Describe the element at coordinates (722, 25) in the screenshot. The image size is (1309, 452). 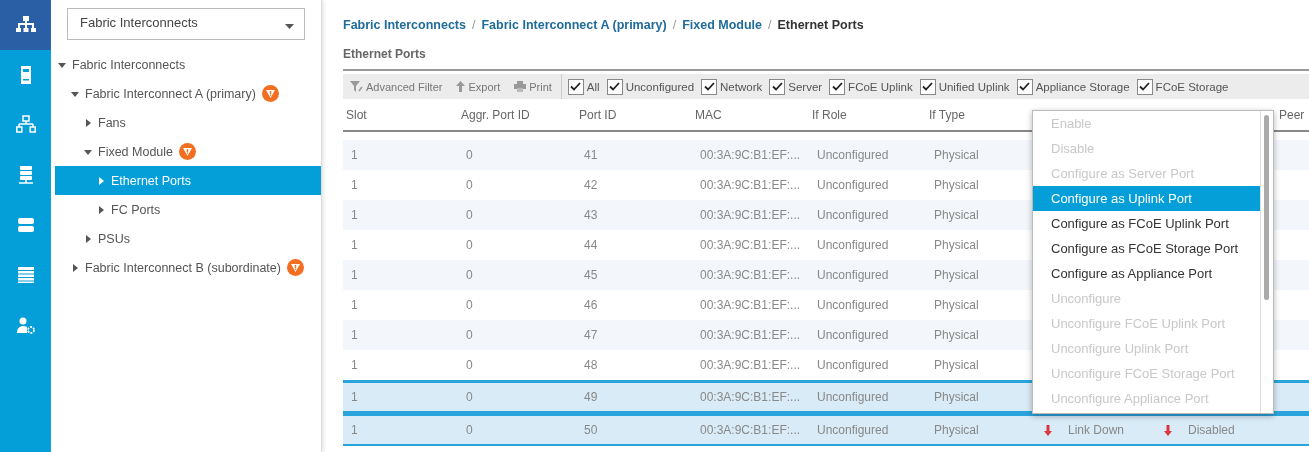
I see `breadcrumb-link: Fixed Module` at that location.